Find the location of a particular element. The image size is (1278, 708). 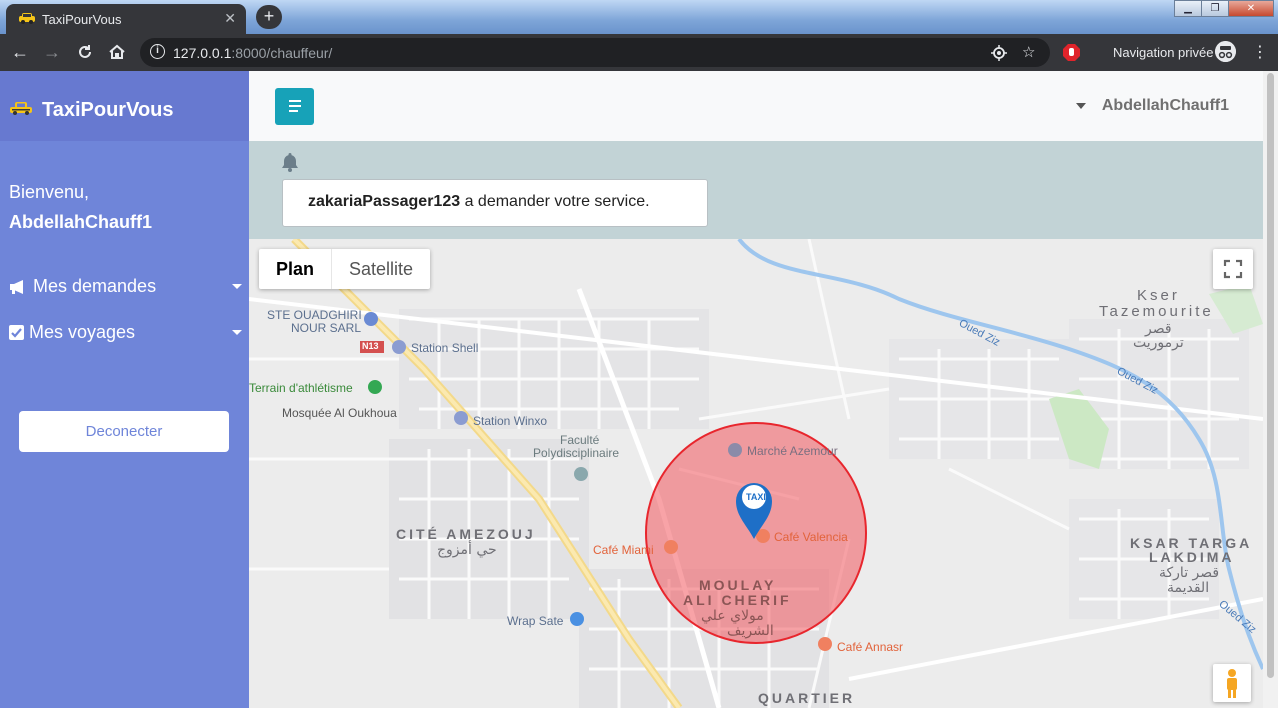

taxi-marker-label: TAXI is located at coordinates (756, 497).